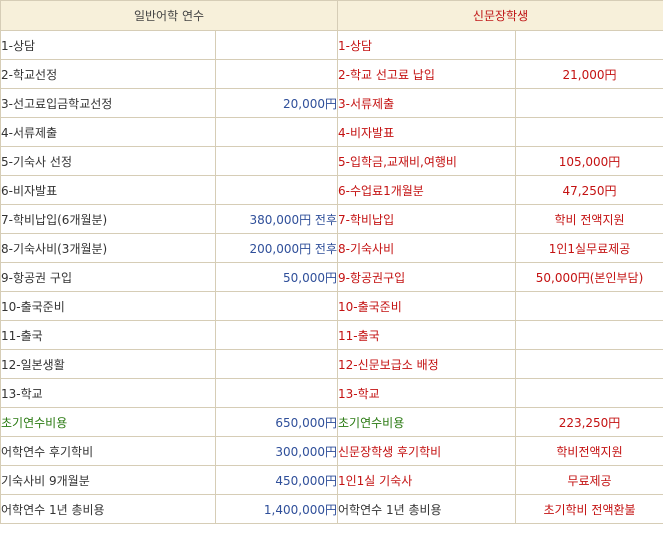 The height and width of the screenshot is (542, 663). I want to click on right-amount: 21,000円, so click(588, 74).